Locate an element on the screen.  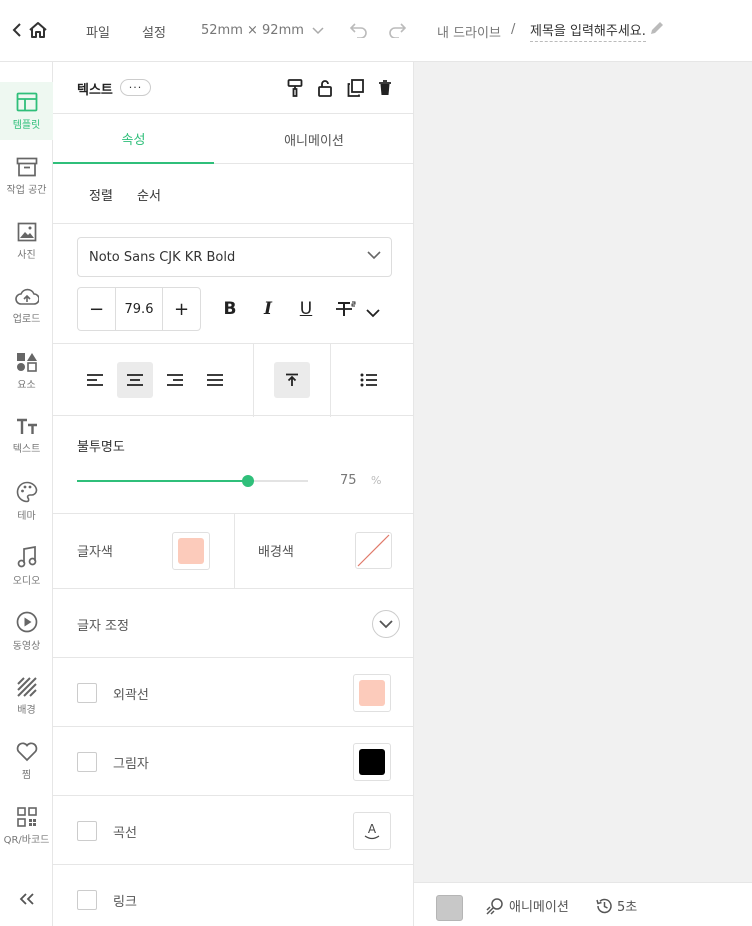
text-icon is located at coordinates (26, 426).